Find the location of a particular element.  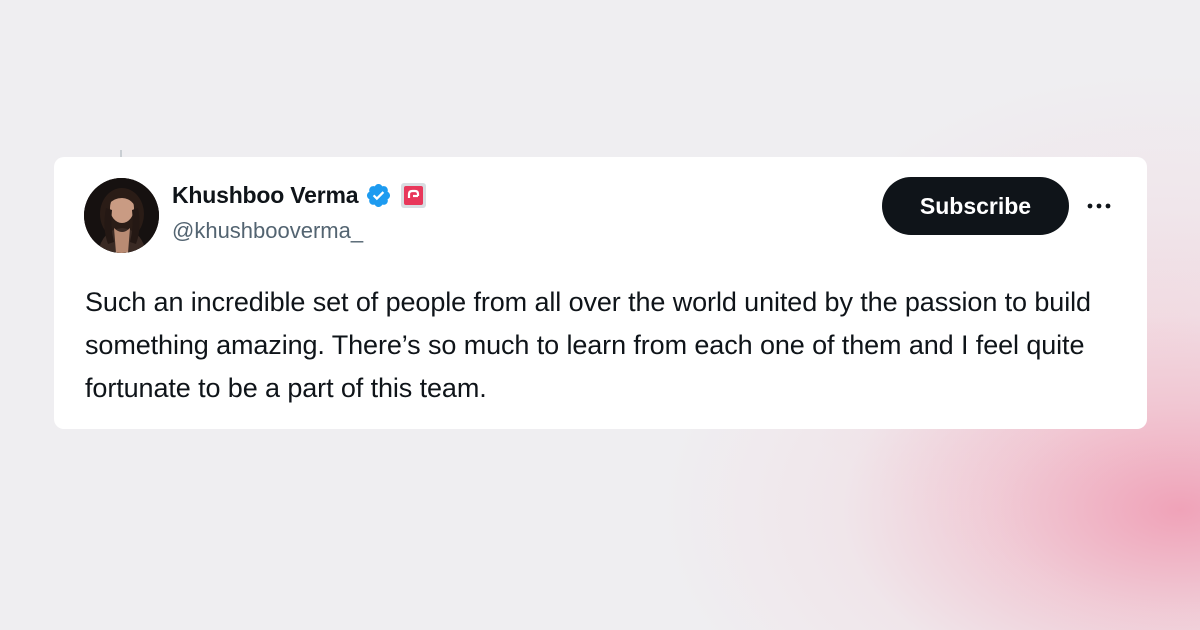

avatar is located at coordinates (121, 215).